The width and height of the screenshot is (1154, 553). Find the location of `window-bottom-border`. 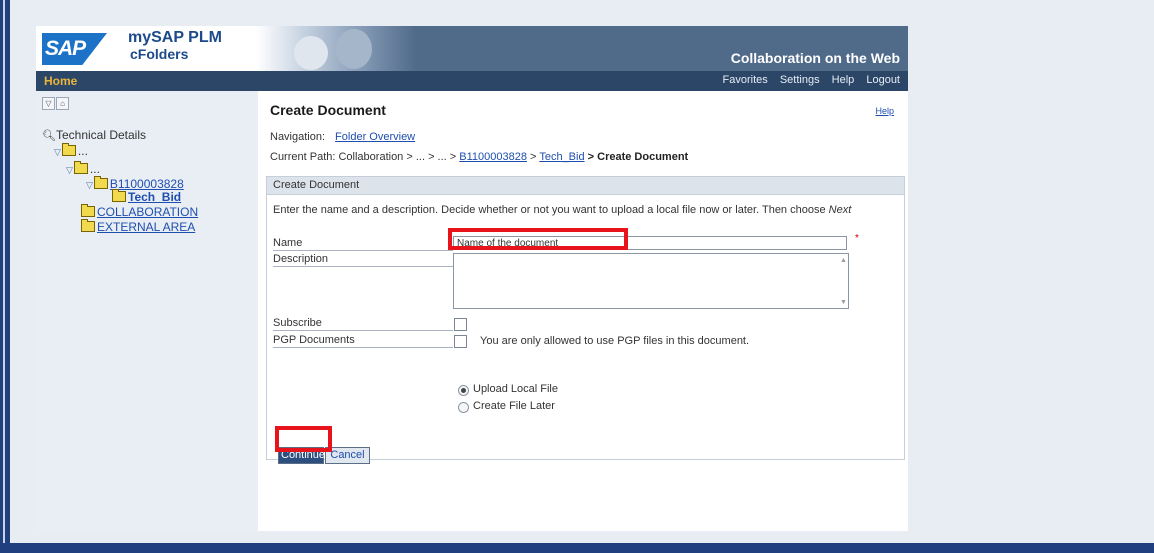

window-bottom-border is located at coordinates (577, 548).